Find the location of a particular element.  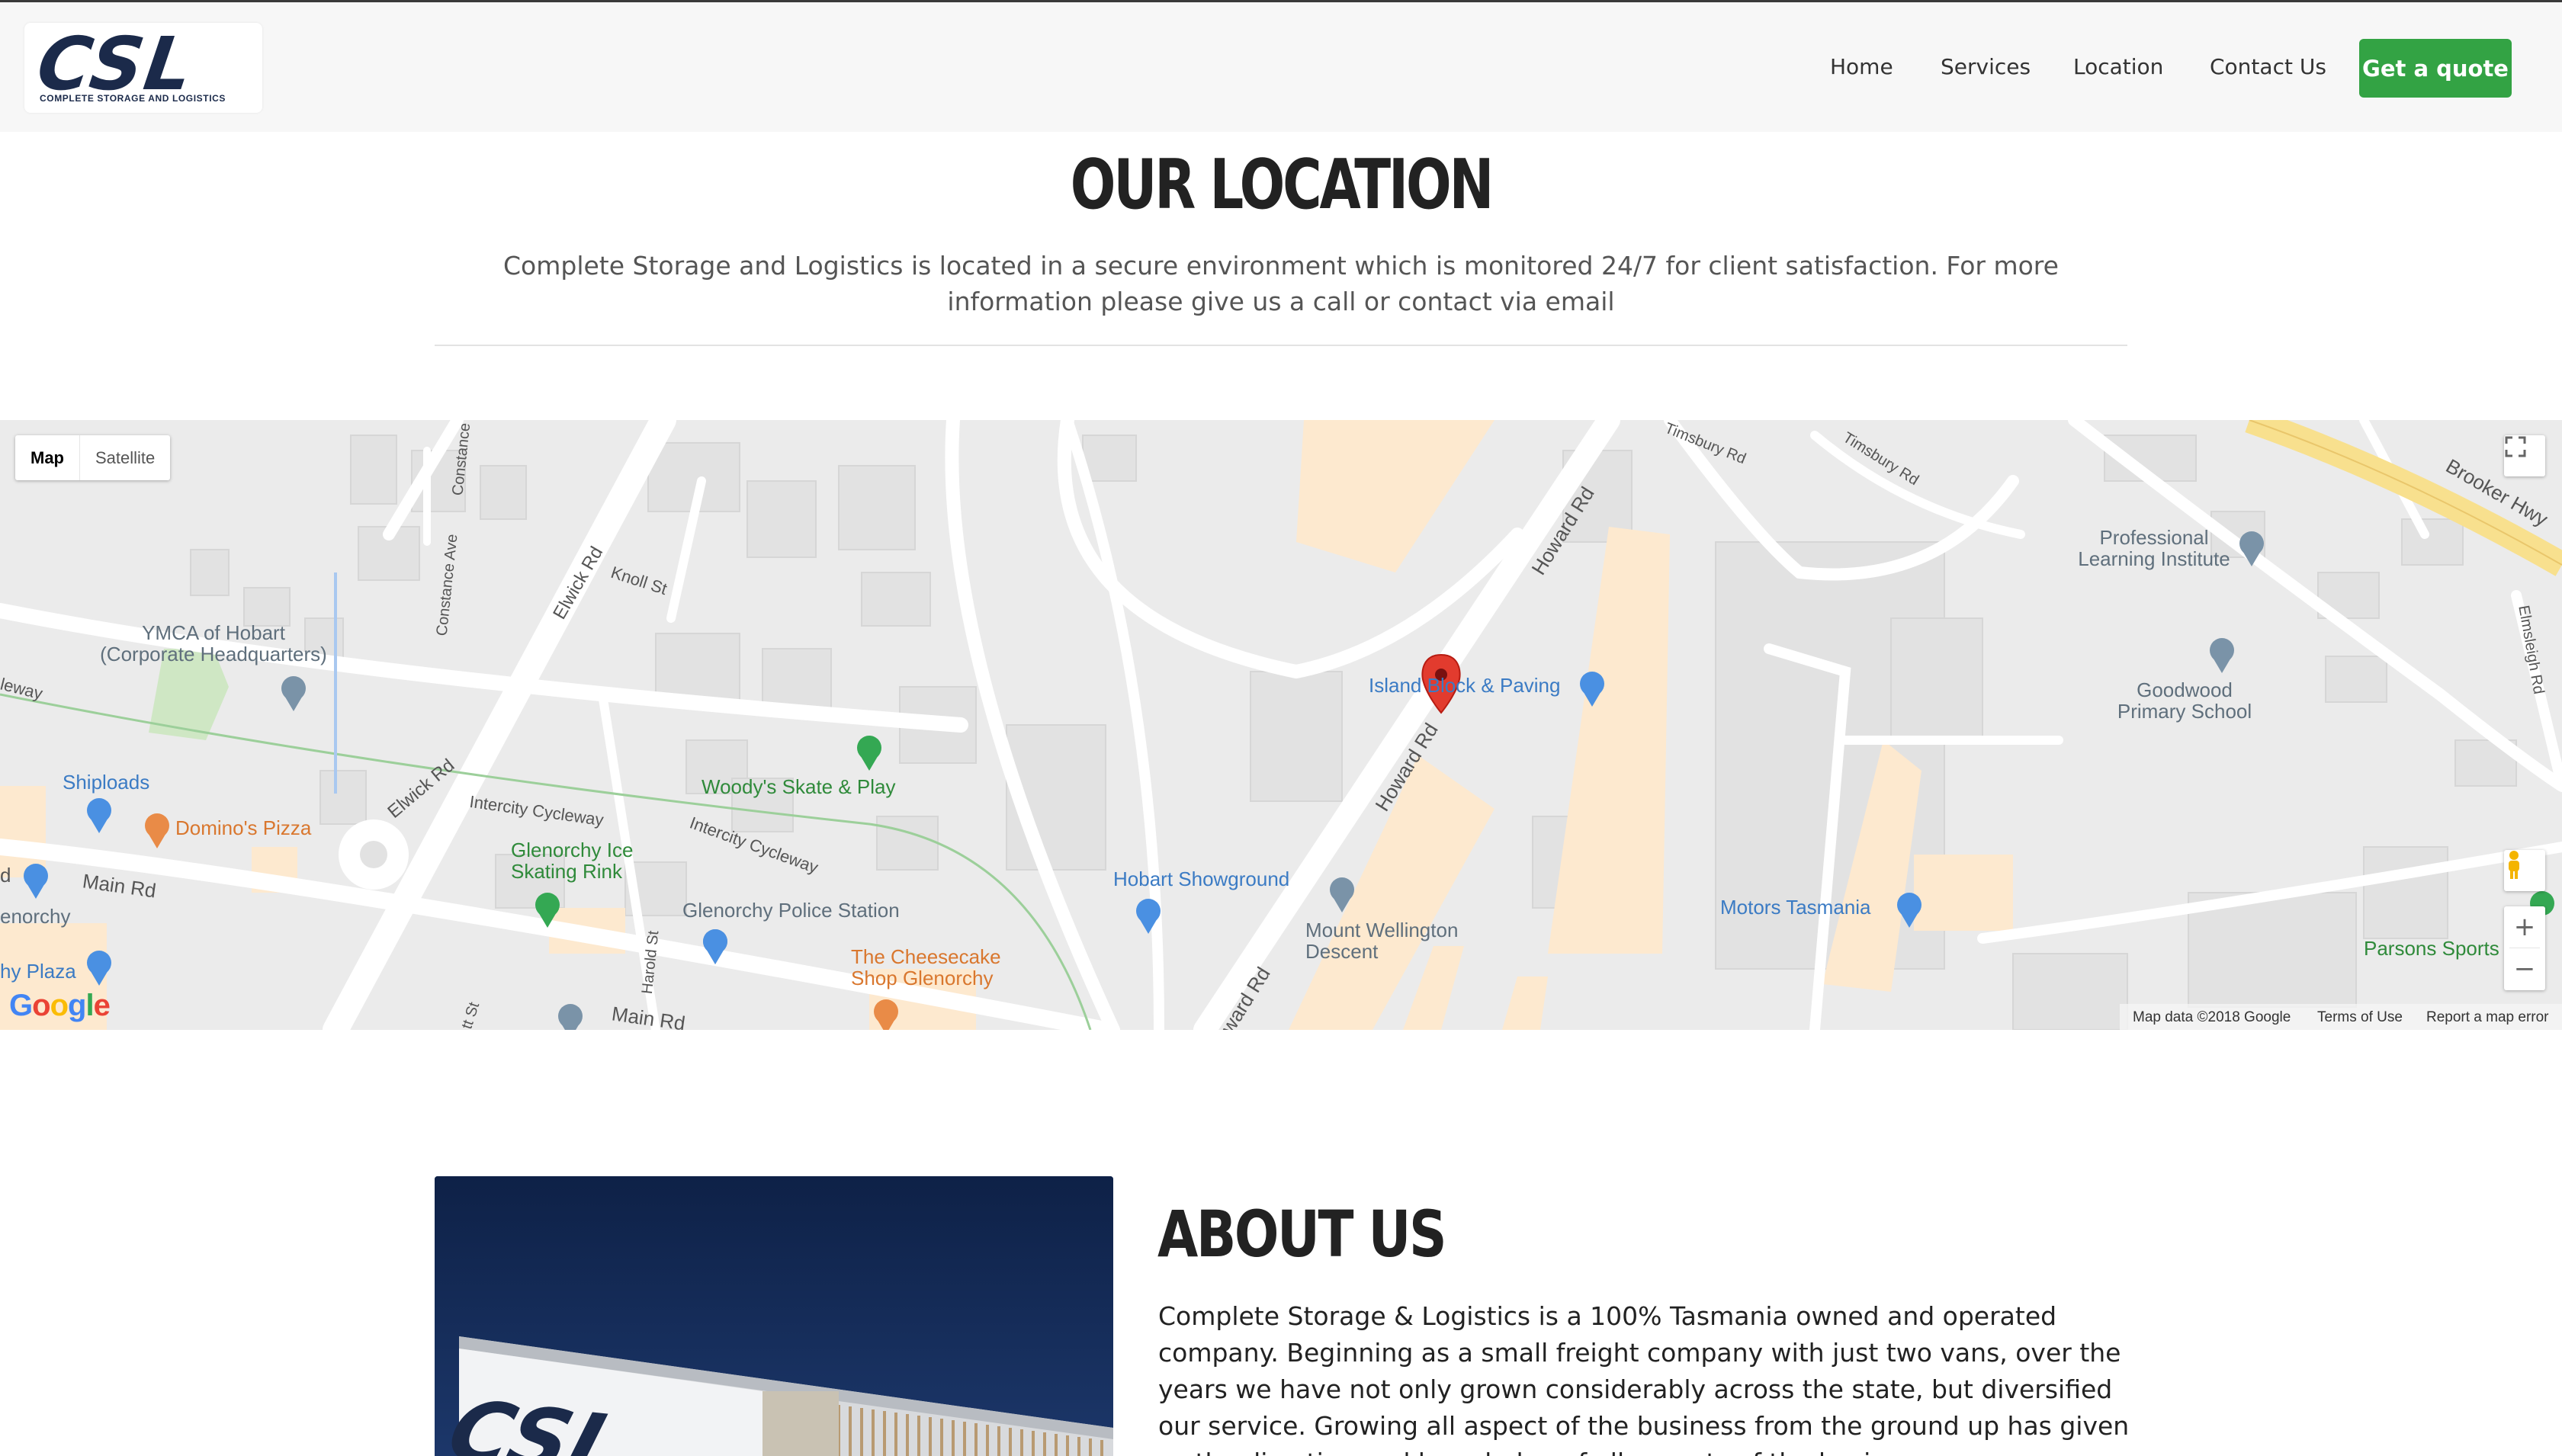

zoom-in-button: + is located at coordinates (2524, 927).